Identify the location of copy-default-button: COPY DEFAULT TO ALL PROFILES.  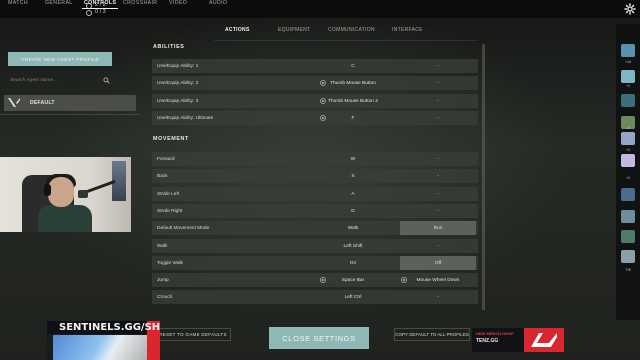
(432, 334).